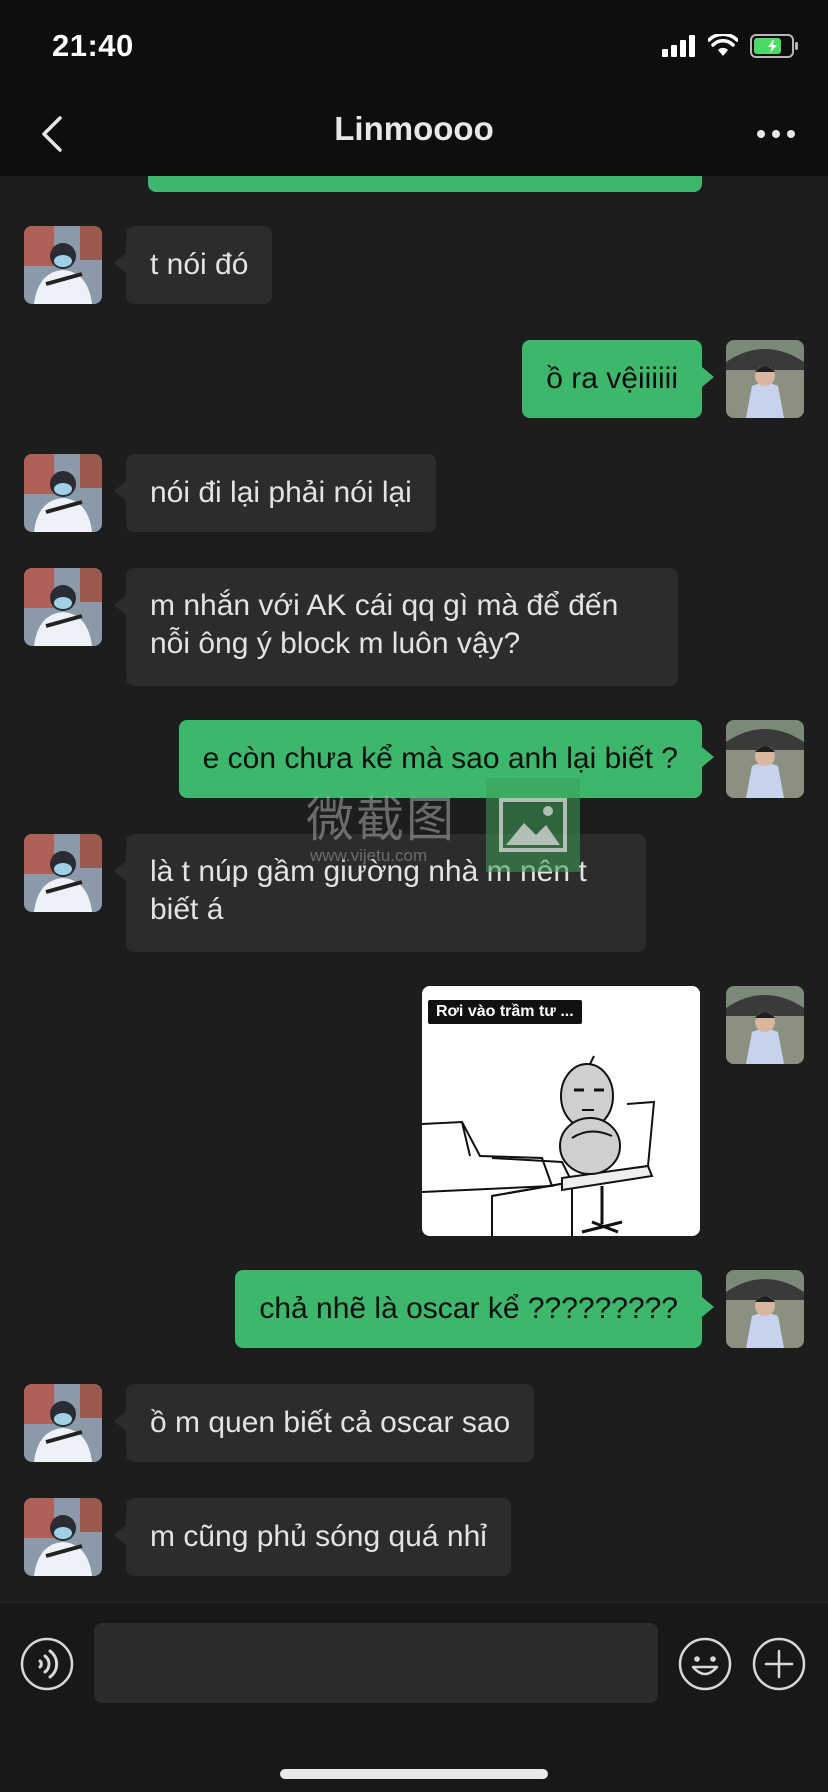 The image size is (828, 1792). I want to click on message-text: ồ m quen biết cả oscar sao, so click(330, 1422).